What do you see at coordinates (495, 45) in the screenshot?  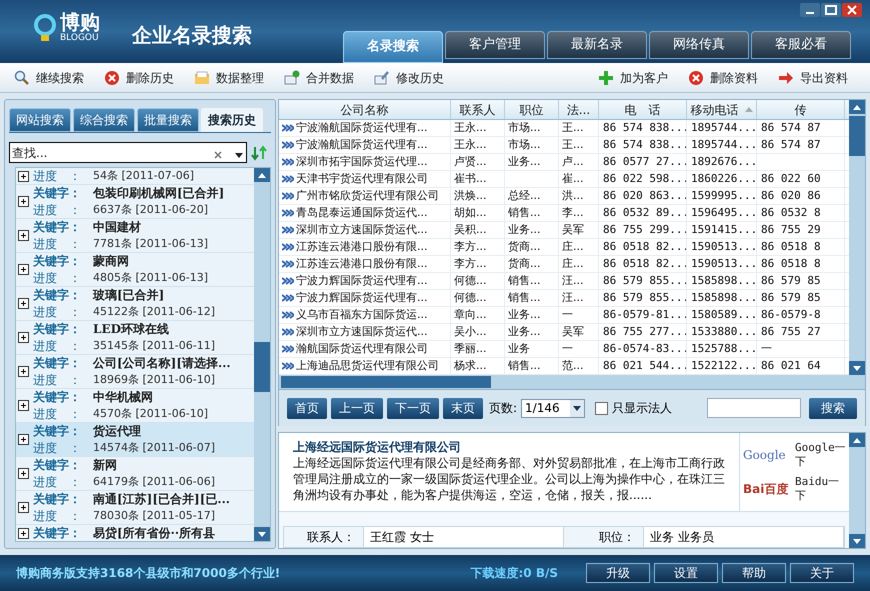 I see `main-tab: 客户管理` at bounding box center [495, 45].